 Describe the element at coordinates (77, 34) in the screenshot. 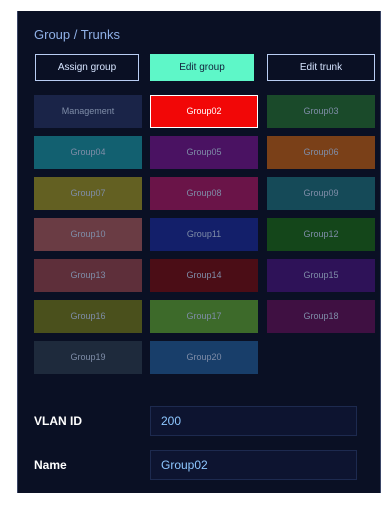

I see `panel-title: Group / Trunks` at that location.